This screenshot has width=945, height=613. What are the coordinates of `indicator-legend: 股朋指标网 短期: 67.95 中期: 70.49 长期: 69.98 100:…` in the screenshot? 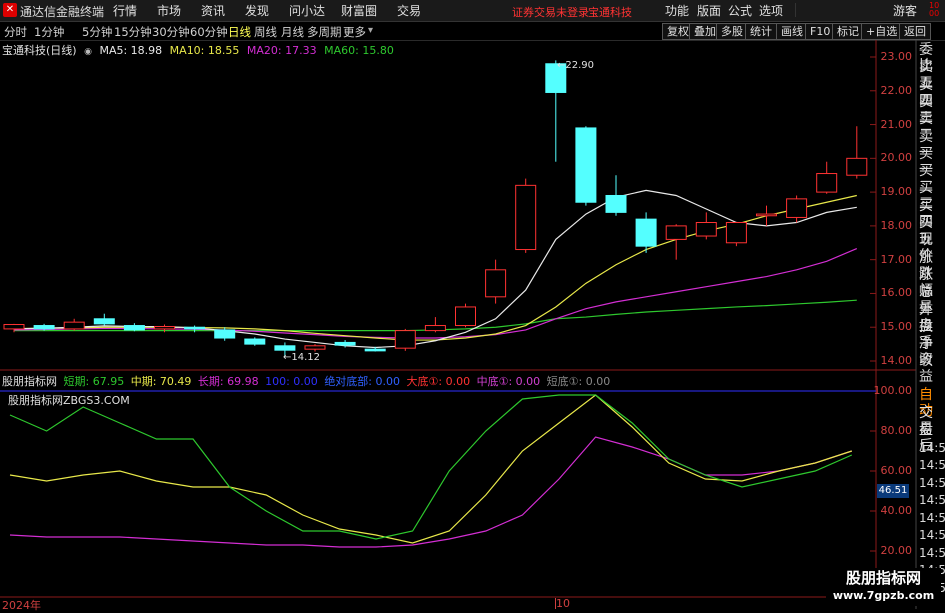 It's located at (307, 381).